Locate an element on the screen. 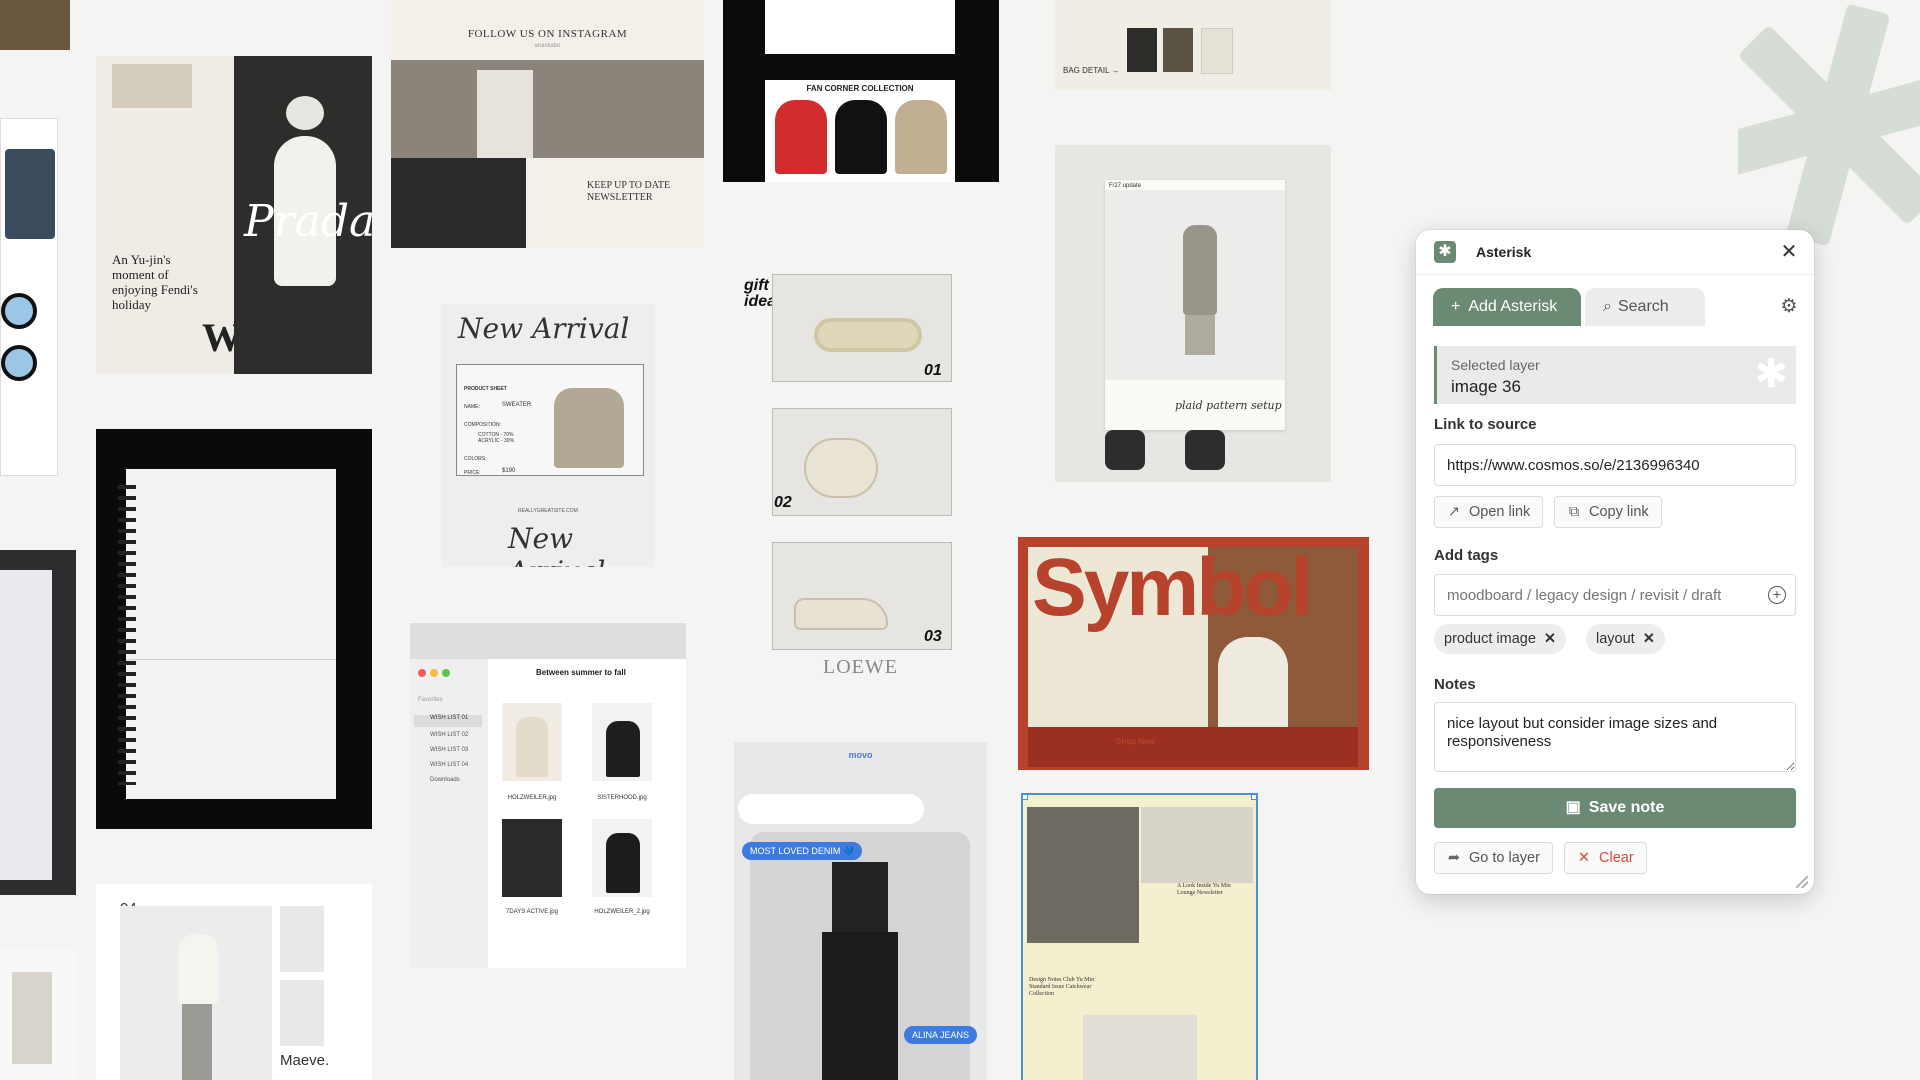 This screenshot has height=1080, width=1920. image-tile-plaid: F/27 update plaid pattern setup is located at coordinates (1193, 313).